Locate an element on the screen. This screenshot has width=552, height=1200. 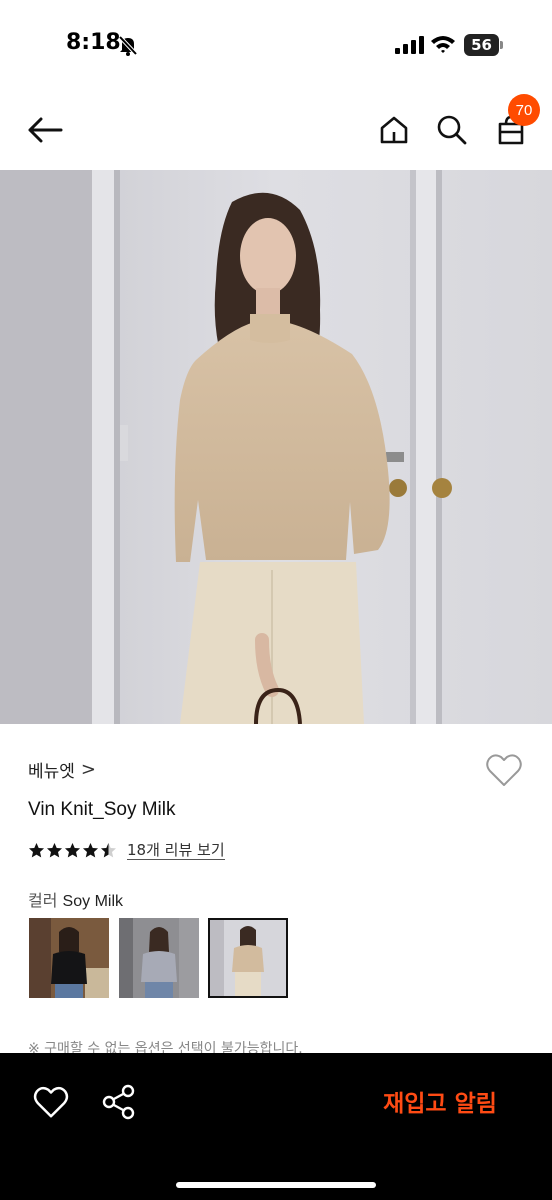
search-icon is located at coordinates (452, 130).